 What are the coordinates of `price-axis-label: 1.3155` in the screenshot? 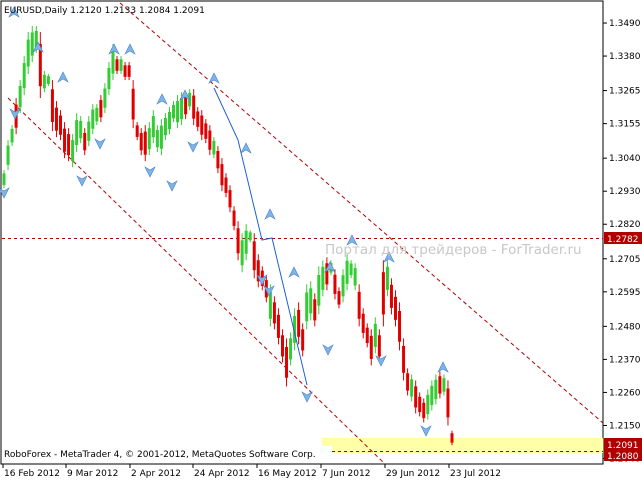 It's located at (625, 125).